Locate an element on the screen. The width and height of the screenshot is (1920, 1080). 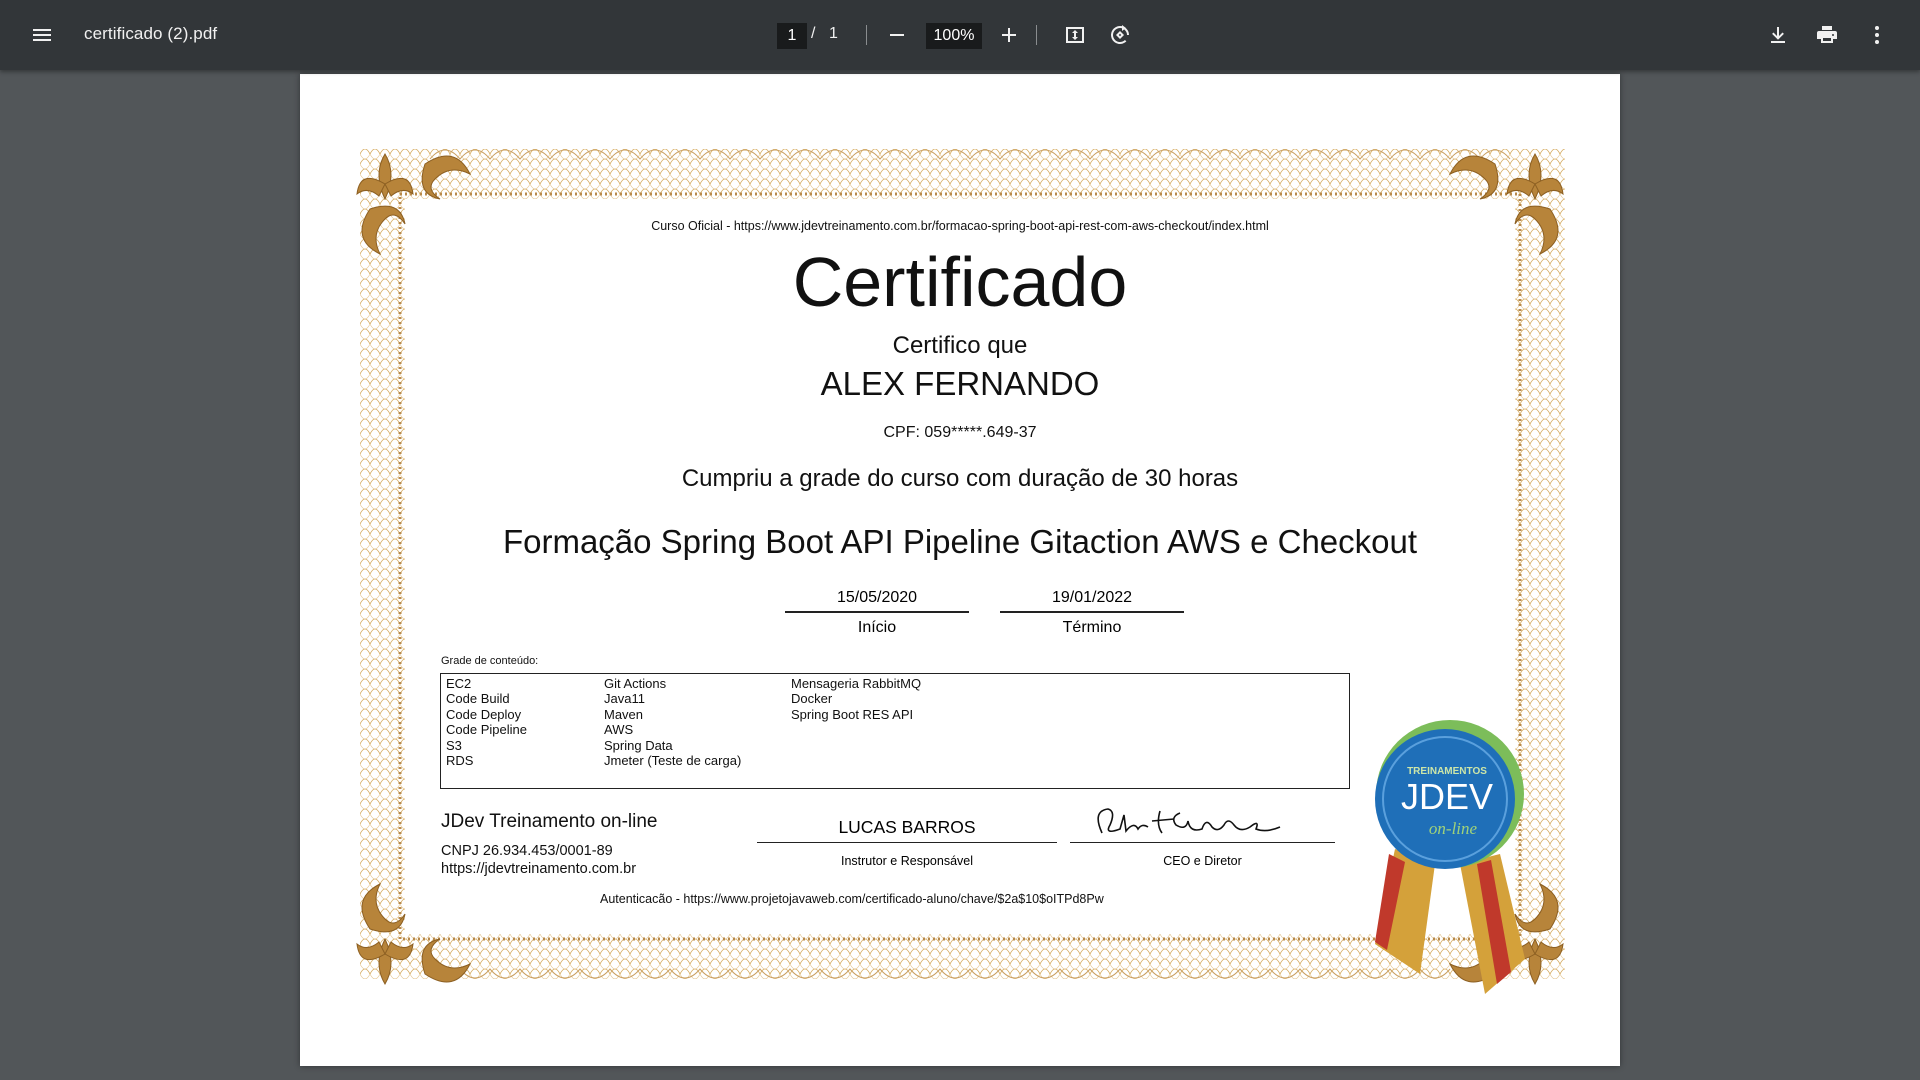
download-button is located at coordinates (1778, 35).